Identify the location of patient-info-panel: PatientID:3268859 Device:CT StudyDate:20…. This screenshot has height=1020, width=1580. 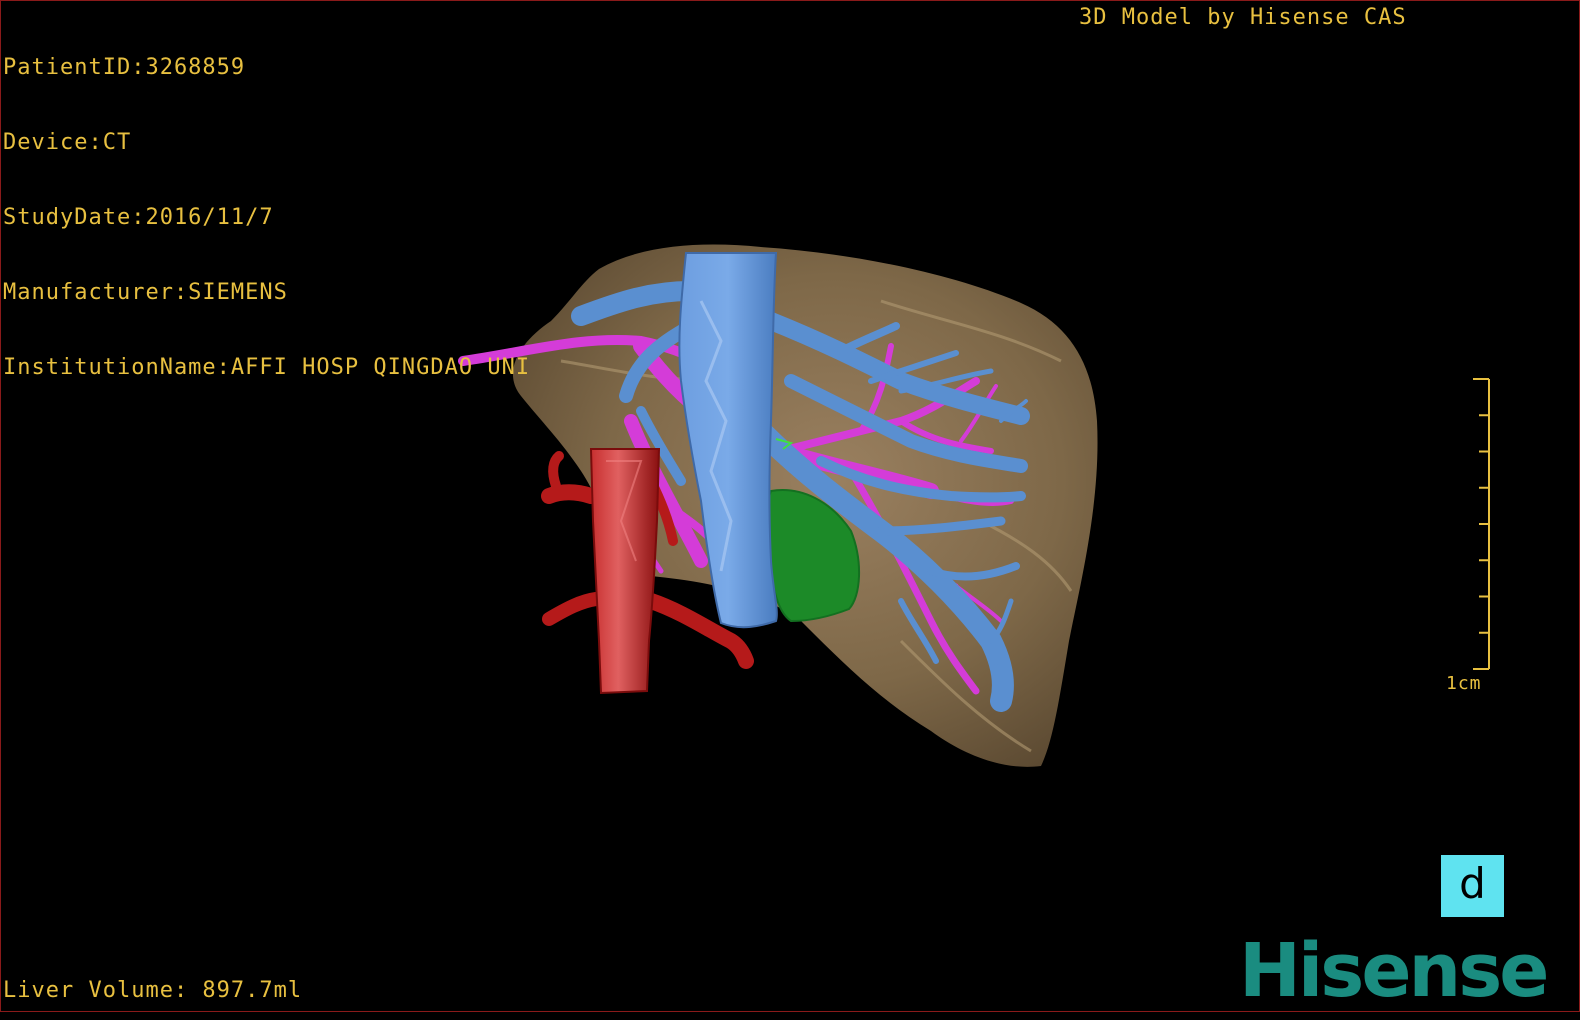
(266, 217).